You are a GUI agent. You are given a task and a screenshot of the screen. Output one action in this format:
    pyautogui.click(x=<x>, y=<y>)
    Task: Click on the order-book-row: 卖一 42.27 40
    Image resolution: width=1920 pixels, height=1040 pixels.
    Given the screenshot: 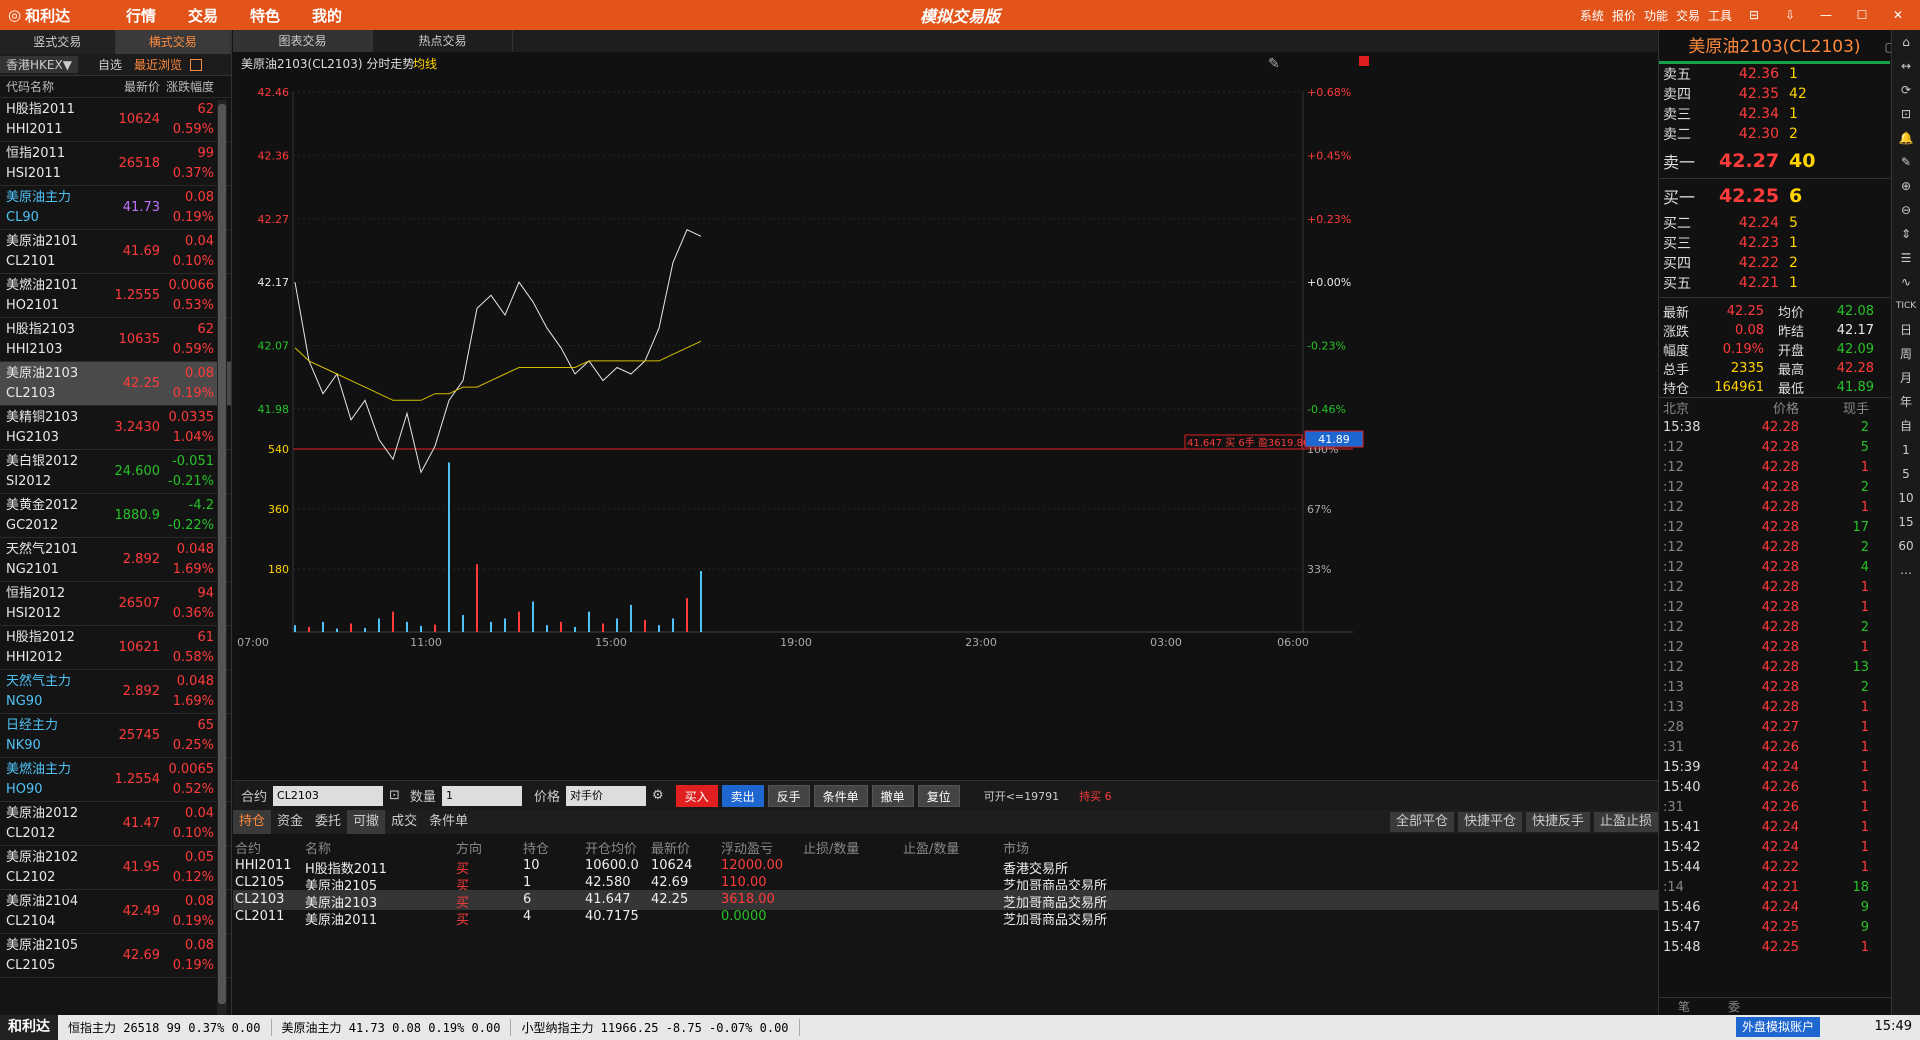 What is the action you would take?
    pyautogui.click(x=1774, y=161)
    